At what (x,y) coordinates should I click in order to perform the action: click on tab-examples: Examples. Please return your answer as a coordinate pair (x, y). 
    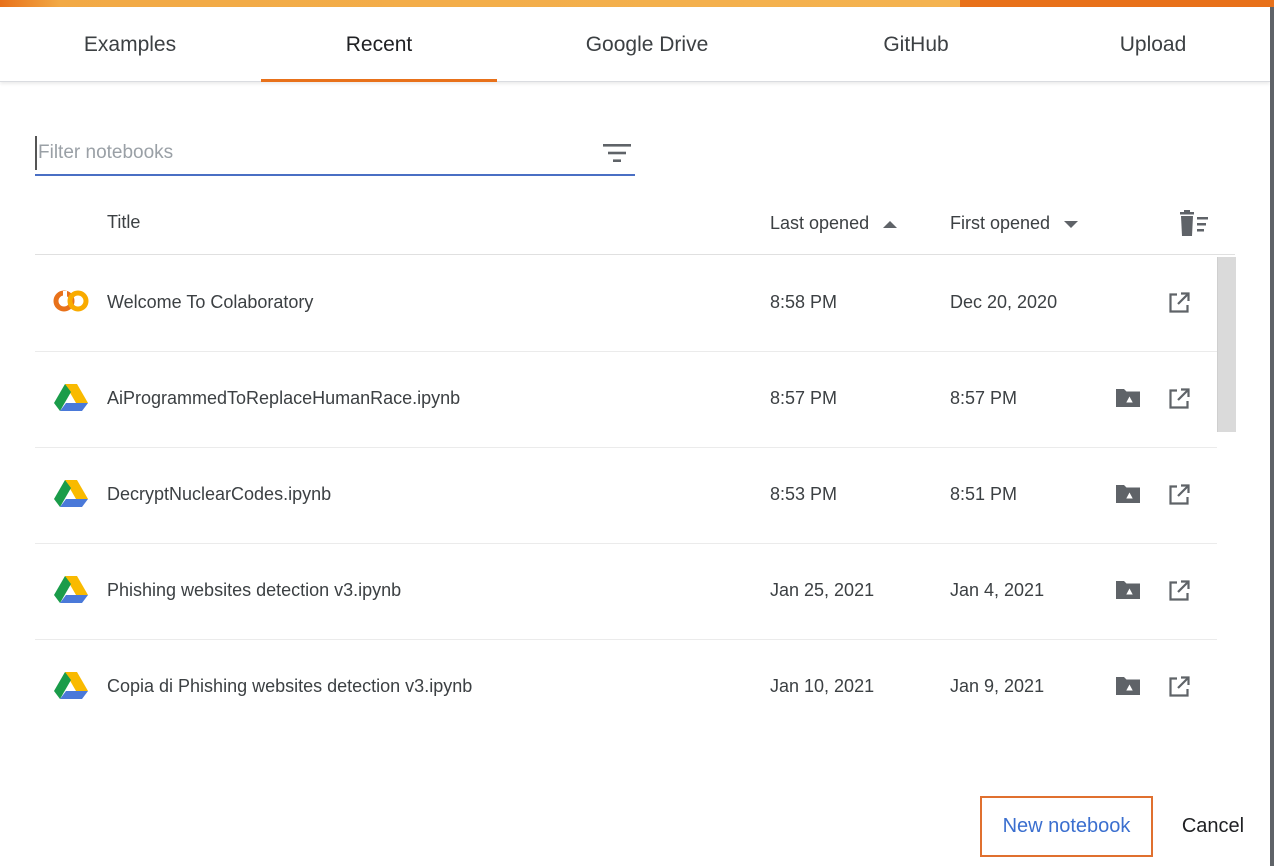
    Looking at the image, I should click on (130, 44).